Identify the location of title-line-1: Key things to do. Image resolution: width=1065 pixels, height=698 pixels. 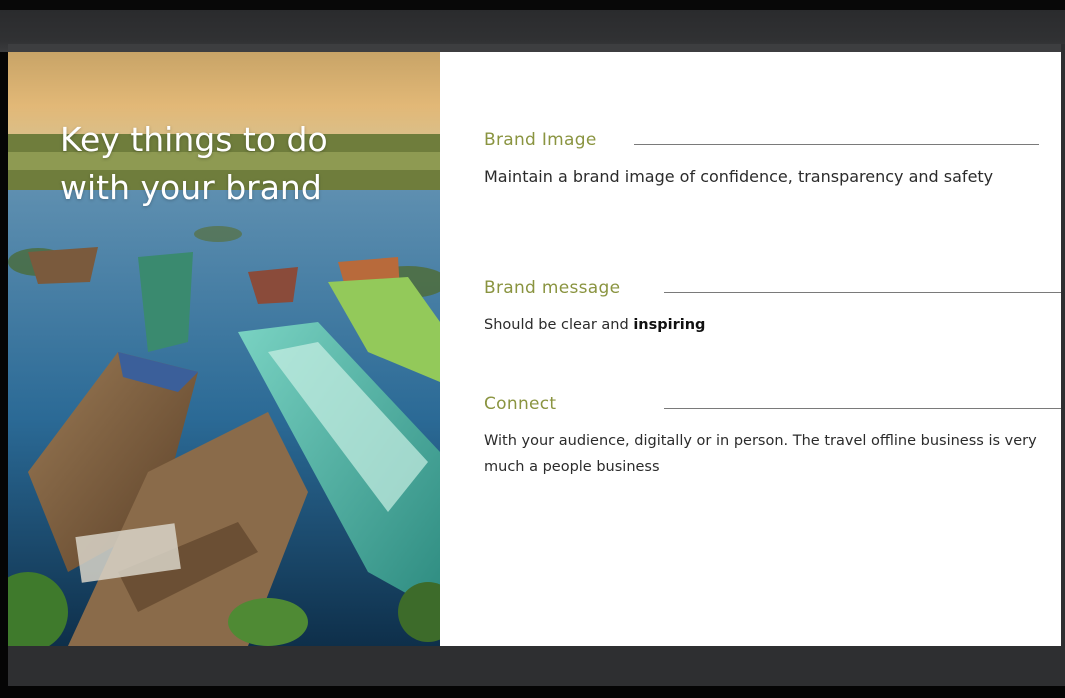
(194, 139).